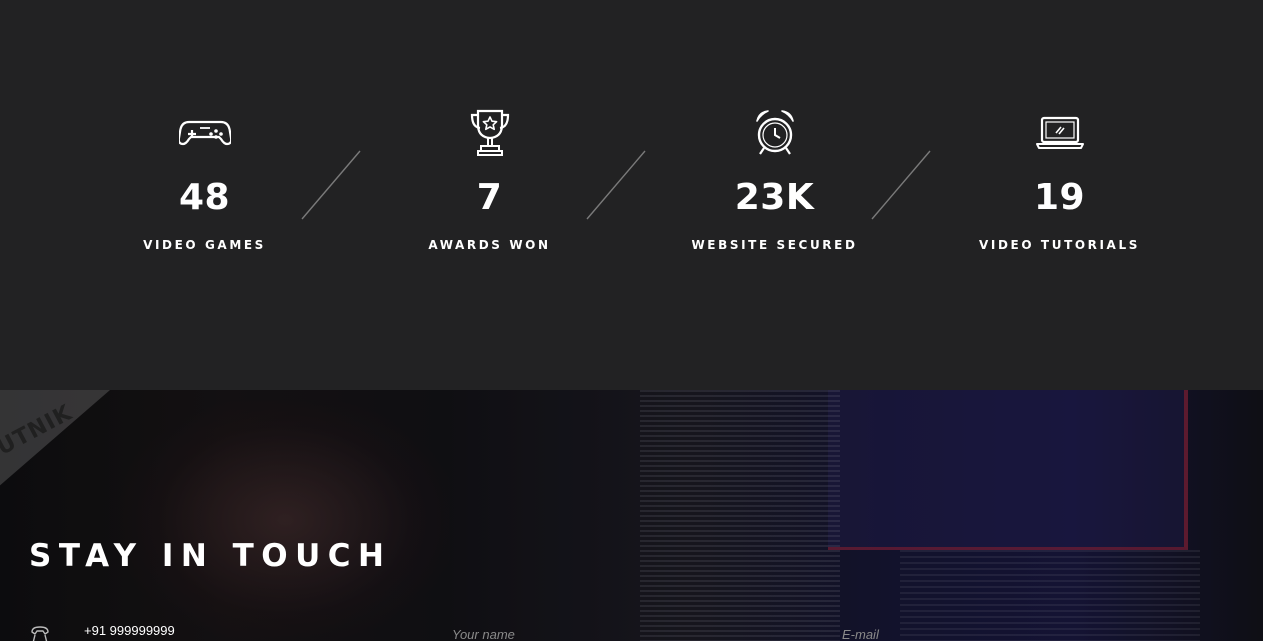 The width and height of the screenshot is (1263, 641). What do you see at coordinates (129, 630) in the screenshot?
I see `phone-number: +91 999999999` at bounding box center [129, 630].